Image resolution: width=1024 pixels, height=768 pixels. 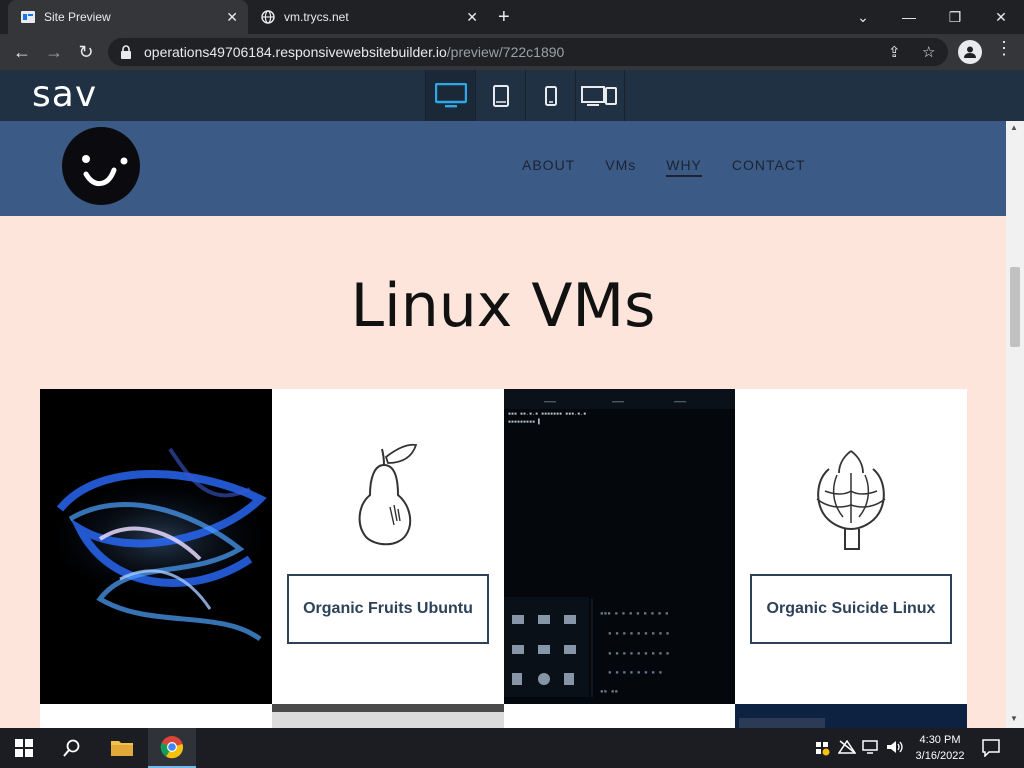 I want to click on share-icon: ⇪, so click(x=894, y=52).